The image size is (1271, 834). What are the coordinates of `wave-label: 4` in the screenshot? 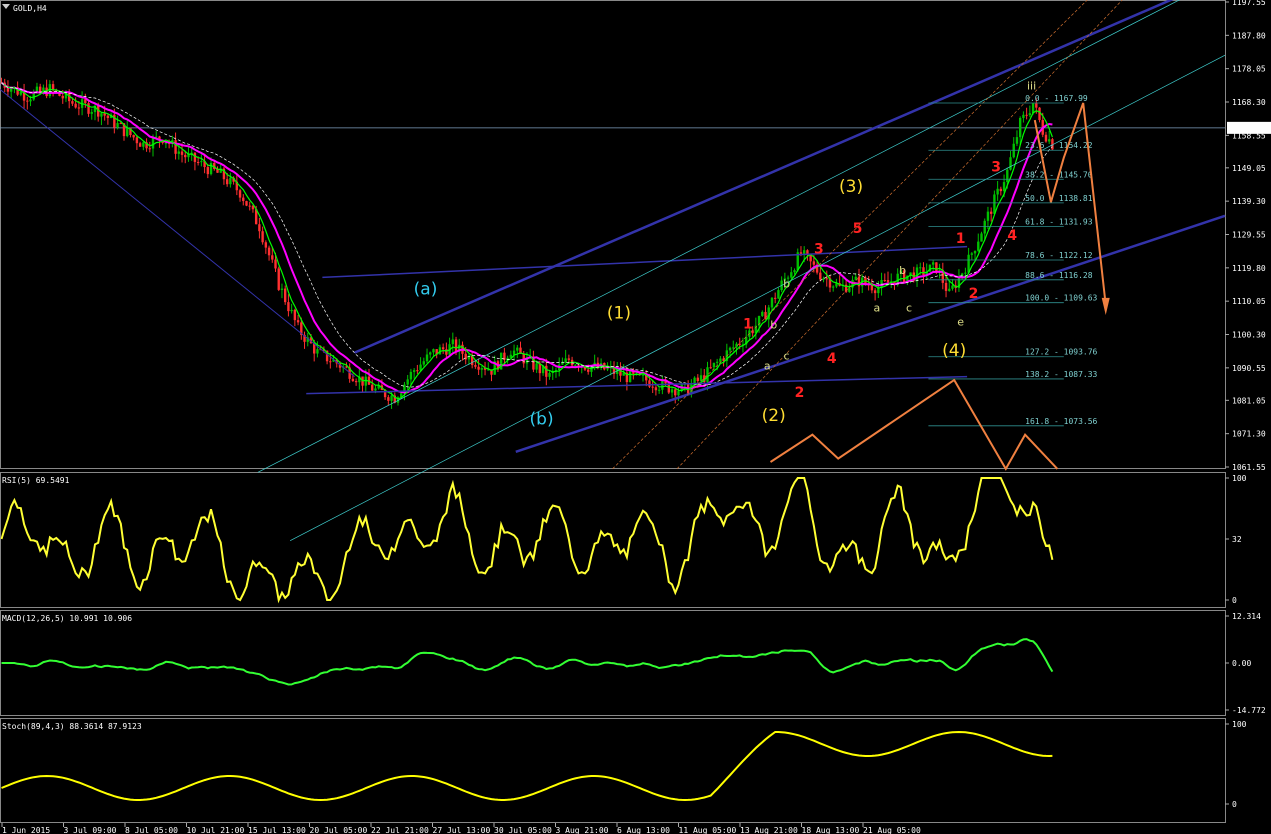 It's located at (832, 359).